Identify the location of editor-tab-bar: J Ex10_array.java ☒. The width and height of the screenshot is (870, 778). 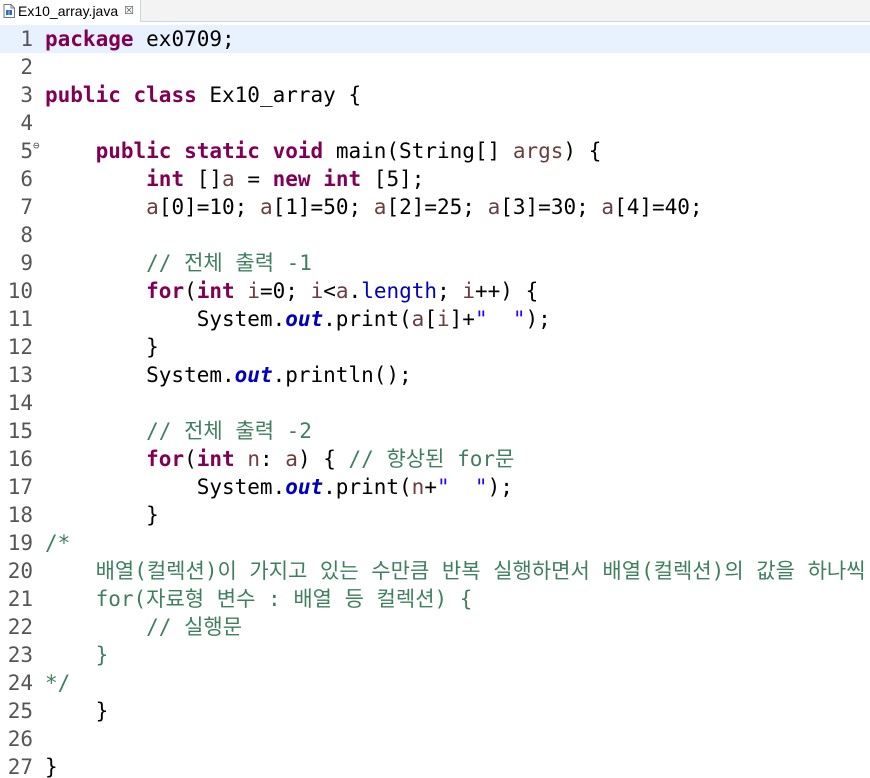
(435, 11).